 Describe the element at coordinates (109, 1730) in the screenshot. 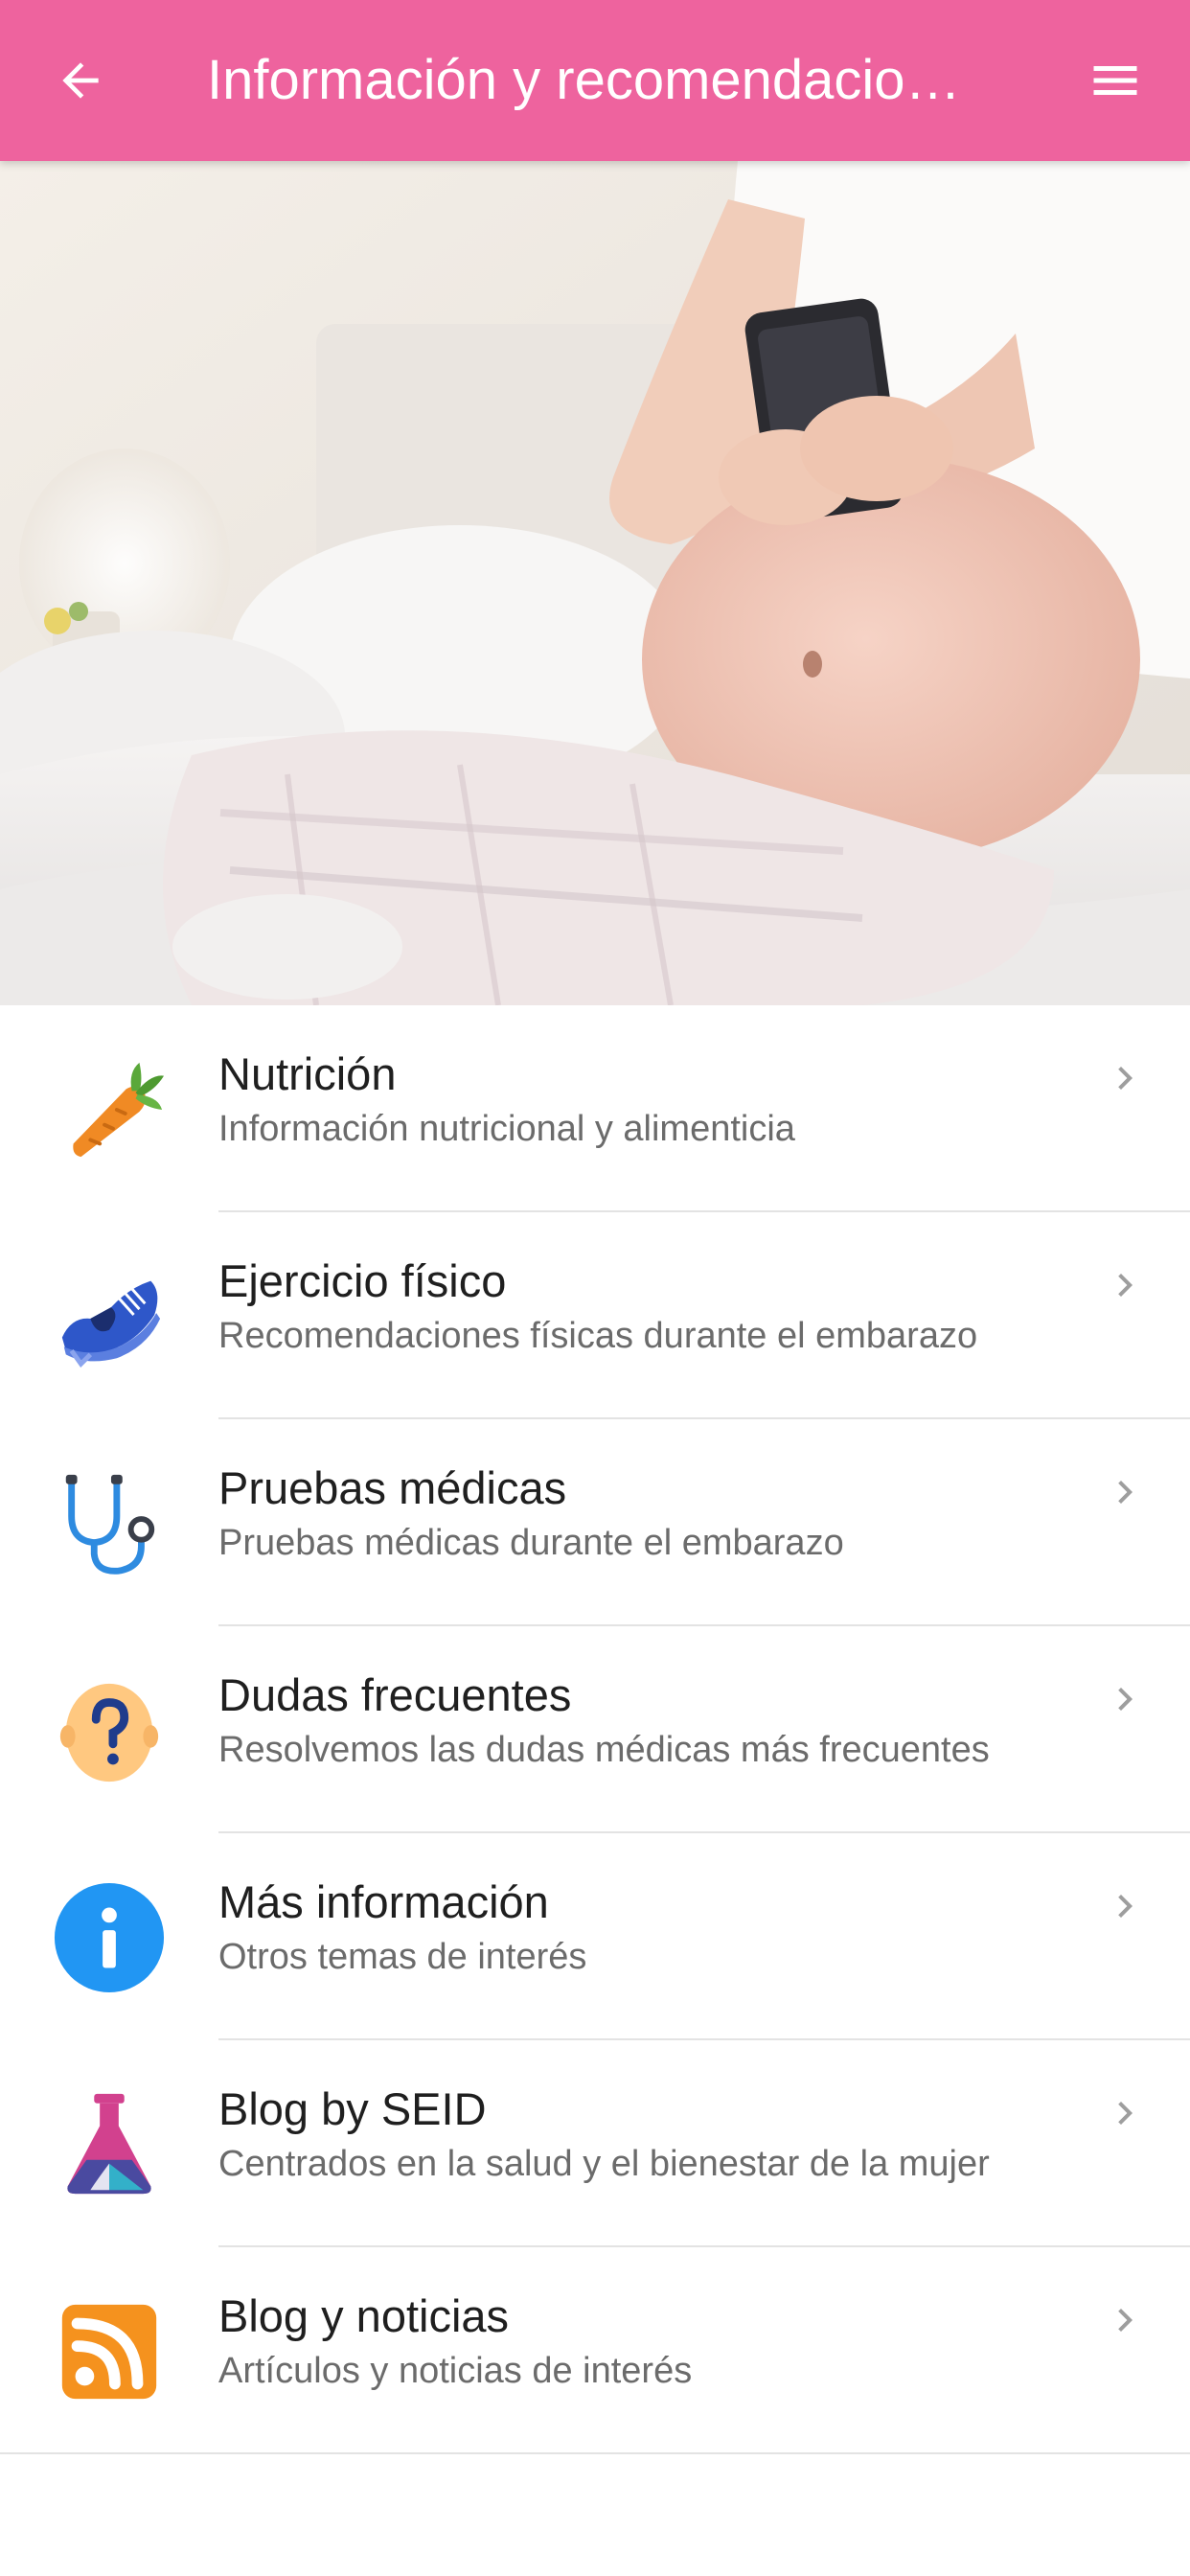

I see `question-head-icon` at that location.